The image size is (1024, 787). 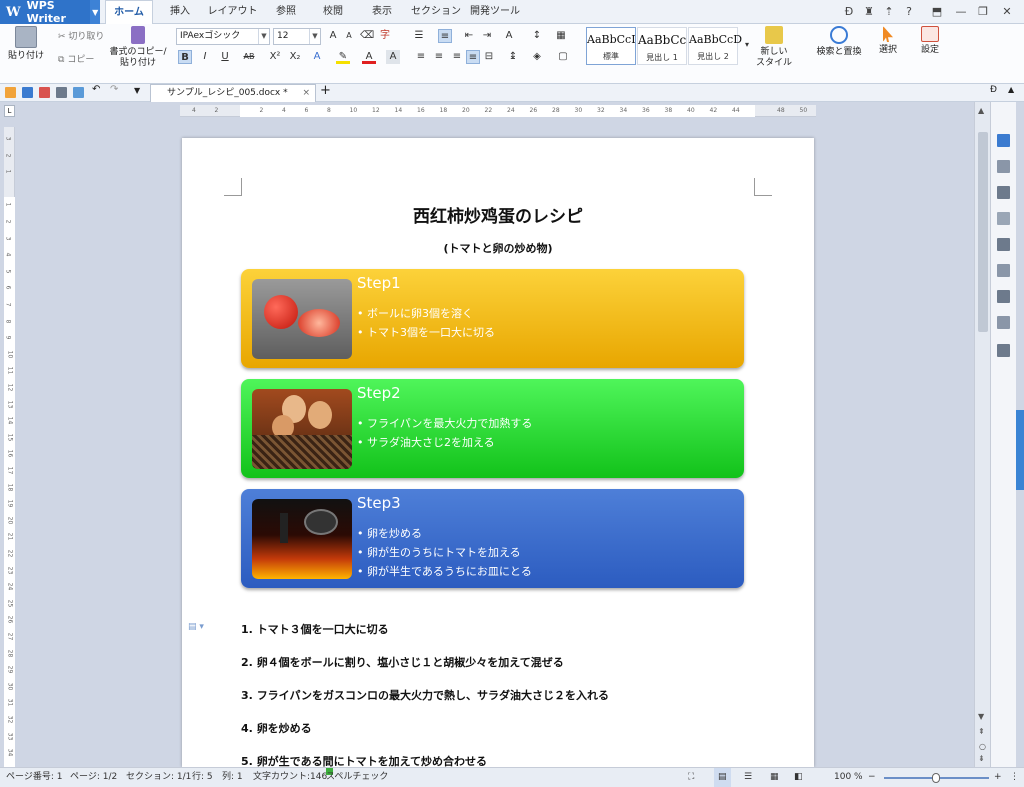 What do you see at coordinates (983, 232) in the screenshot?
I see `scrollbar-thumb` at bounding box center [983, 232].